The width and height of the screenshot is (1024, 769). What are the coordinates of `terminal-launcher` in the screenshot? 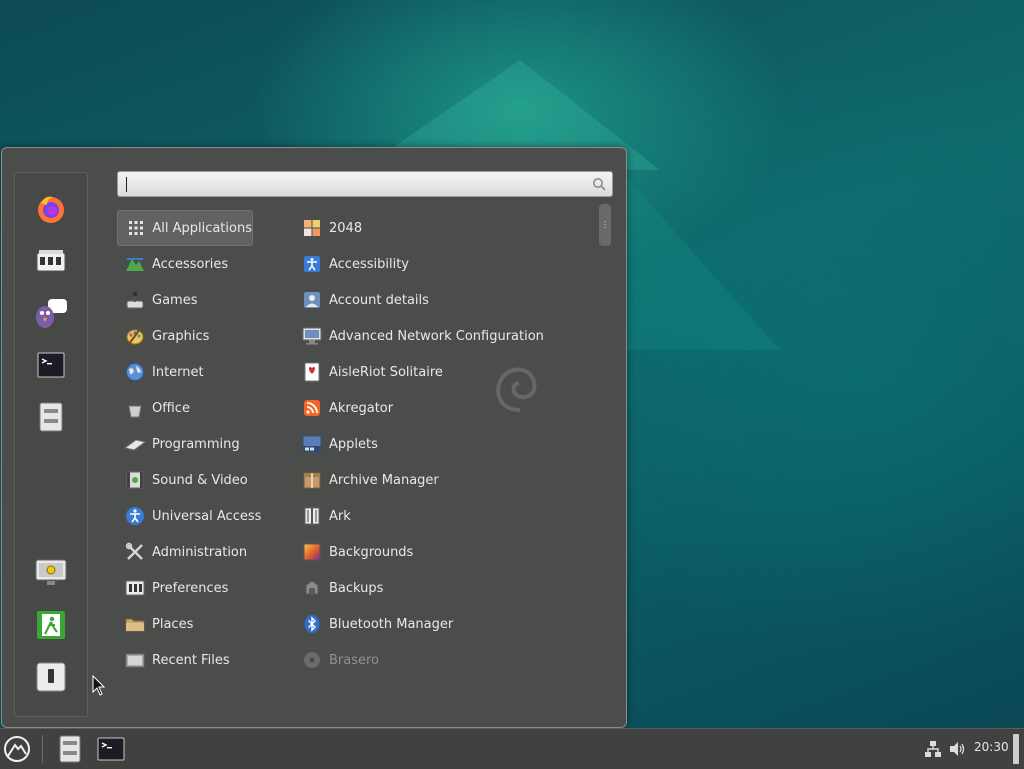 It's located at (111, 749).